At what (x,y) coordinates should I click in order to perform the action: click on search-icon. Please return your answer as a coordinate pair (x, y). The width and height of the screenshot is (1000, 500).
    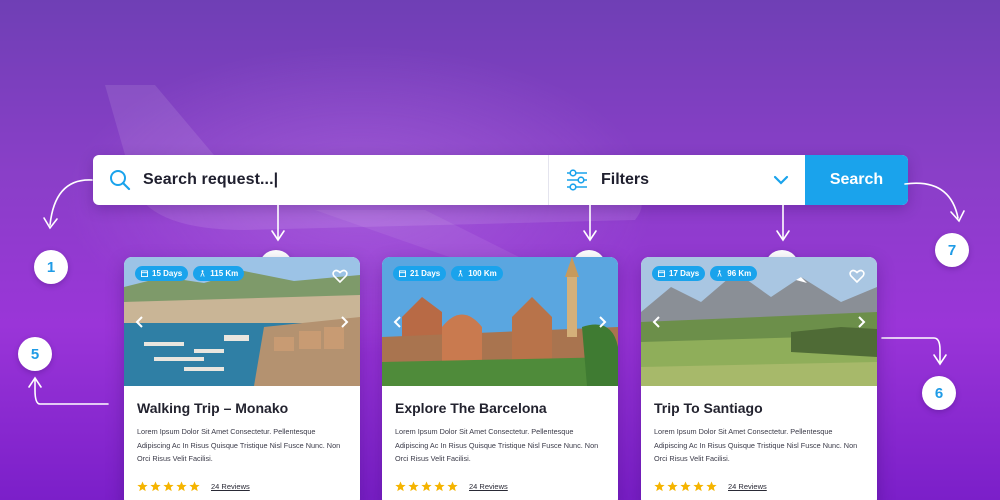
    Looking at the image, I should click on (120, 180).